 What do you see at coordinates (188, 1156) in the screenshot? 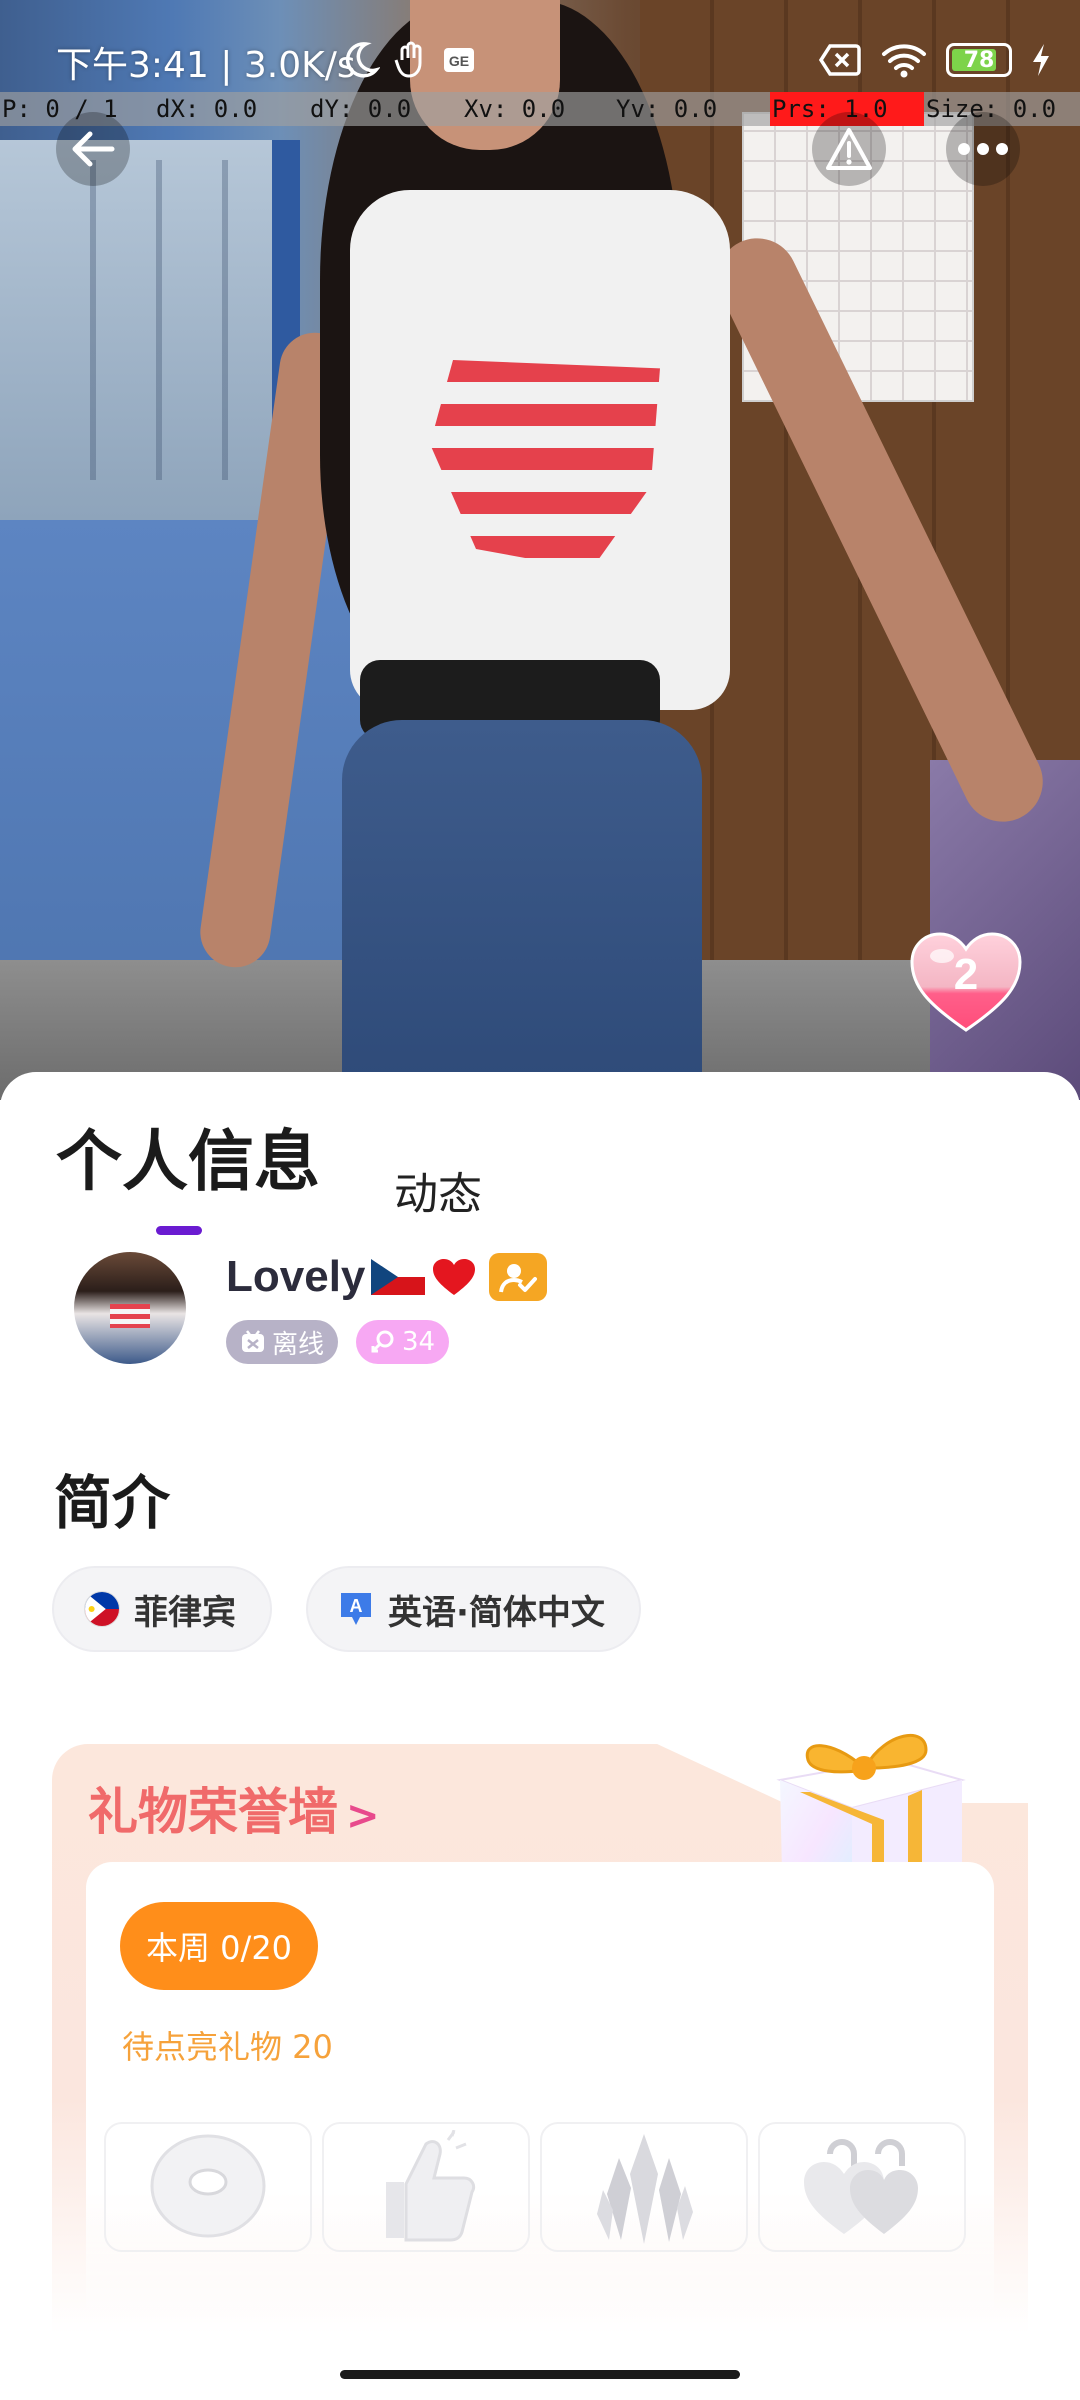
I see `tab-personal-info: 个人信息` at bounding box center [188, 1156].